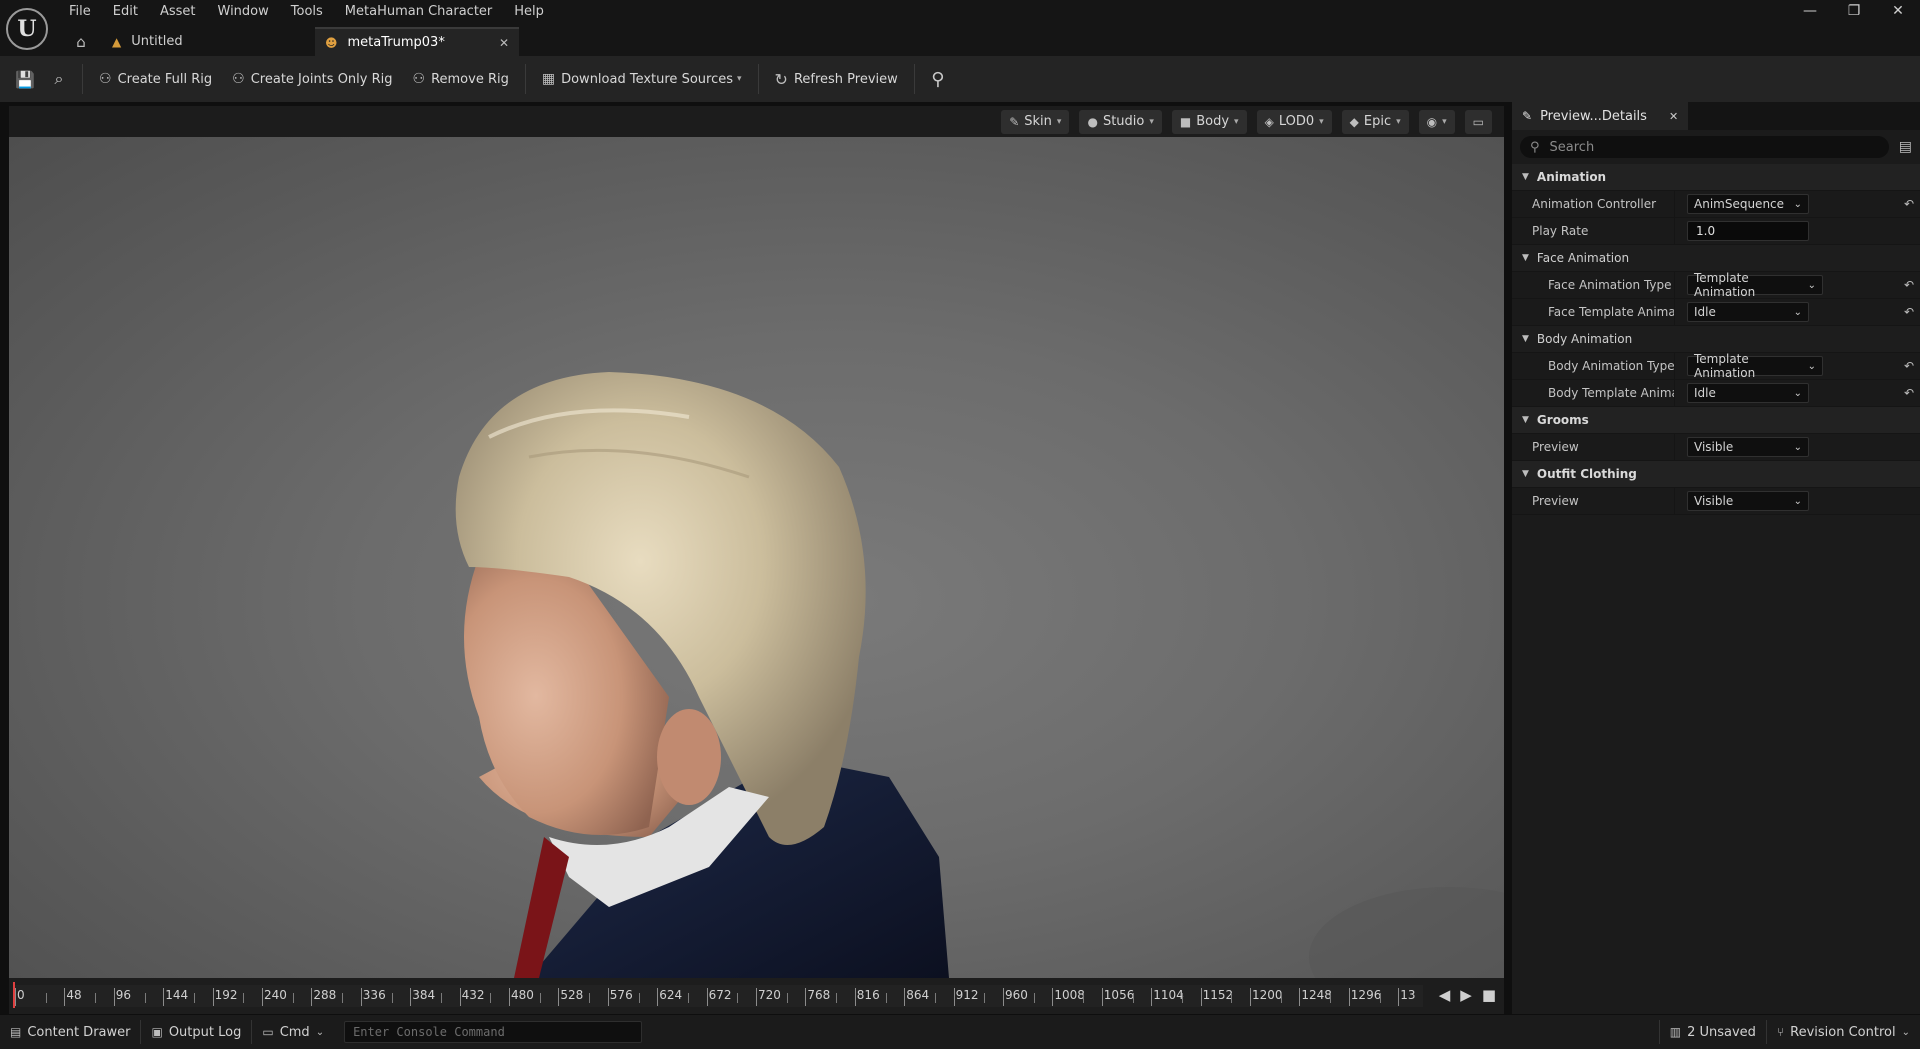 The width and height of the screenshot is (1920, 1049). I want to click on lod-dropdown: ◈ LOD0 ▾, so click(1294, 121).